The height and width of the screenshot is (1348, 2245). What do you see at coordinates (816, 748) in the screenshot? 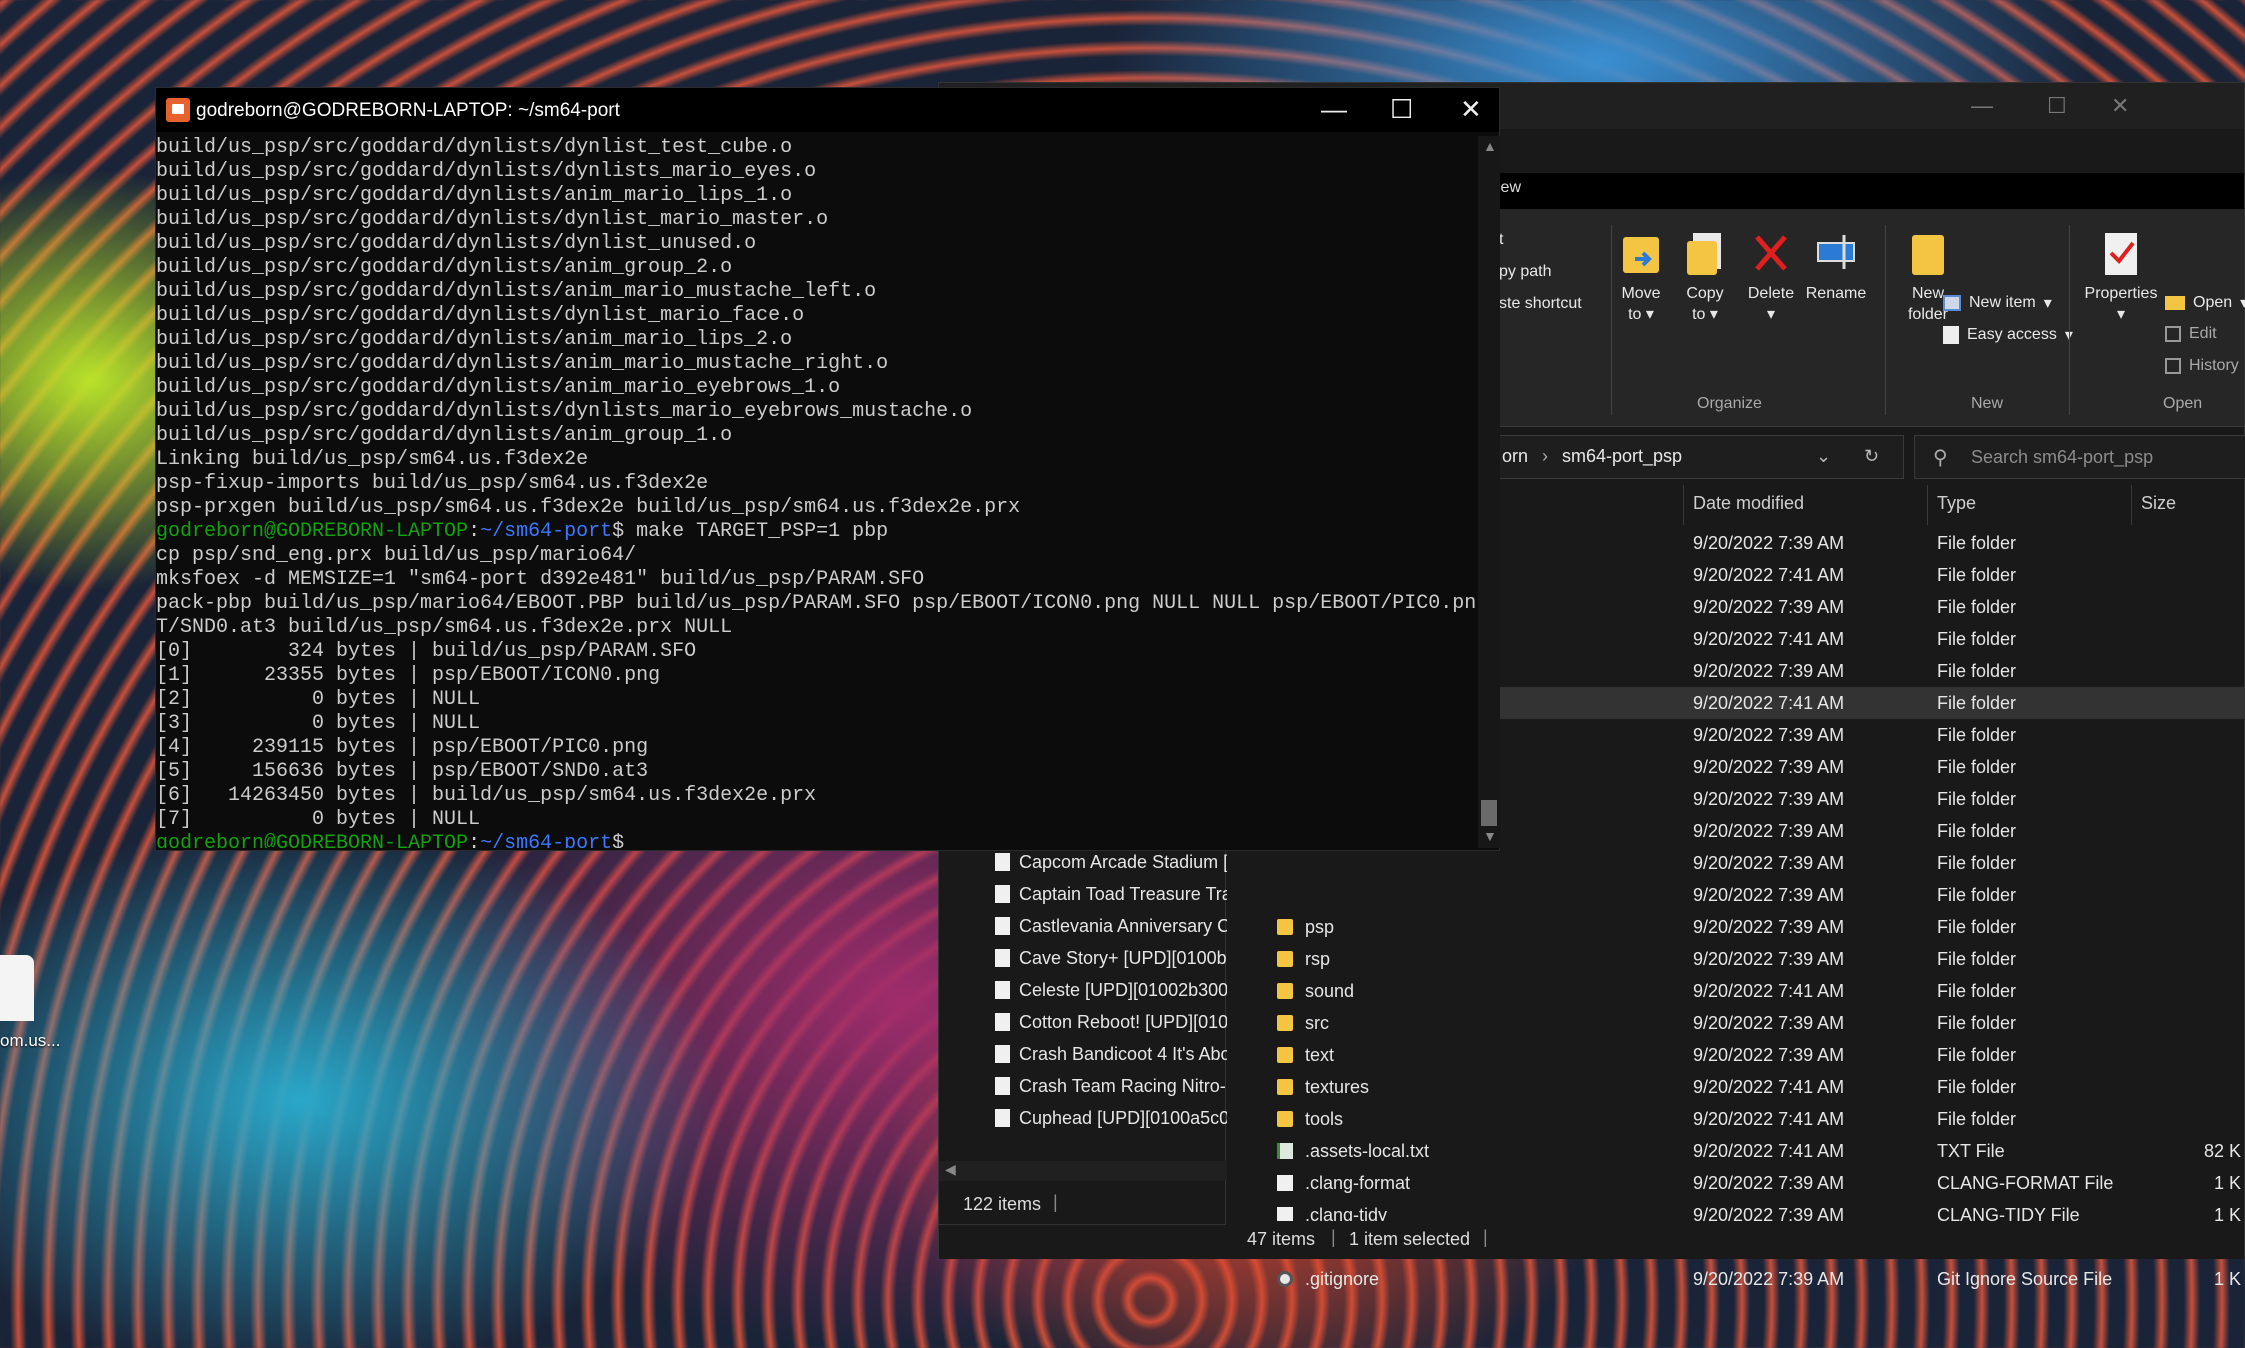
I see `terminal-line: [4] 239115 bytes | psp/EBOOT/PIC0.png` at bounding box center [816, 748].